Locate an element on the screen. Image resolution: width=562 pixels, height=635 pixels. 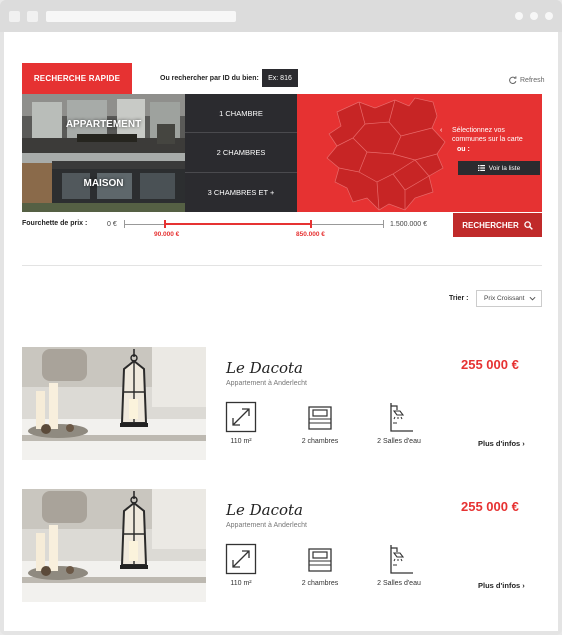
browser-titlebar is located at coordinates (281, 16).